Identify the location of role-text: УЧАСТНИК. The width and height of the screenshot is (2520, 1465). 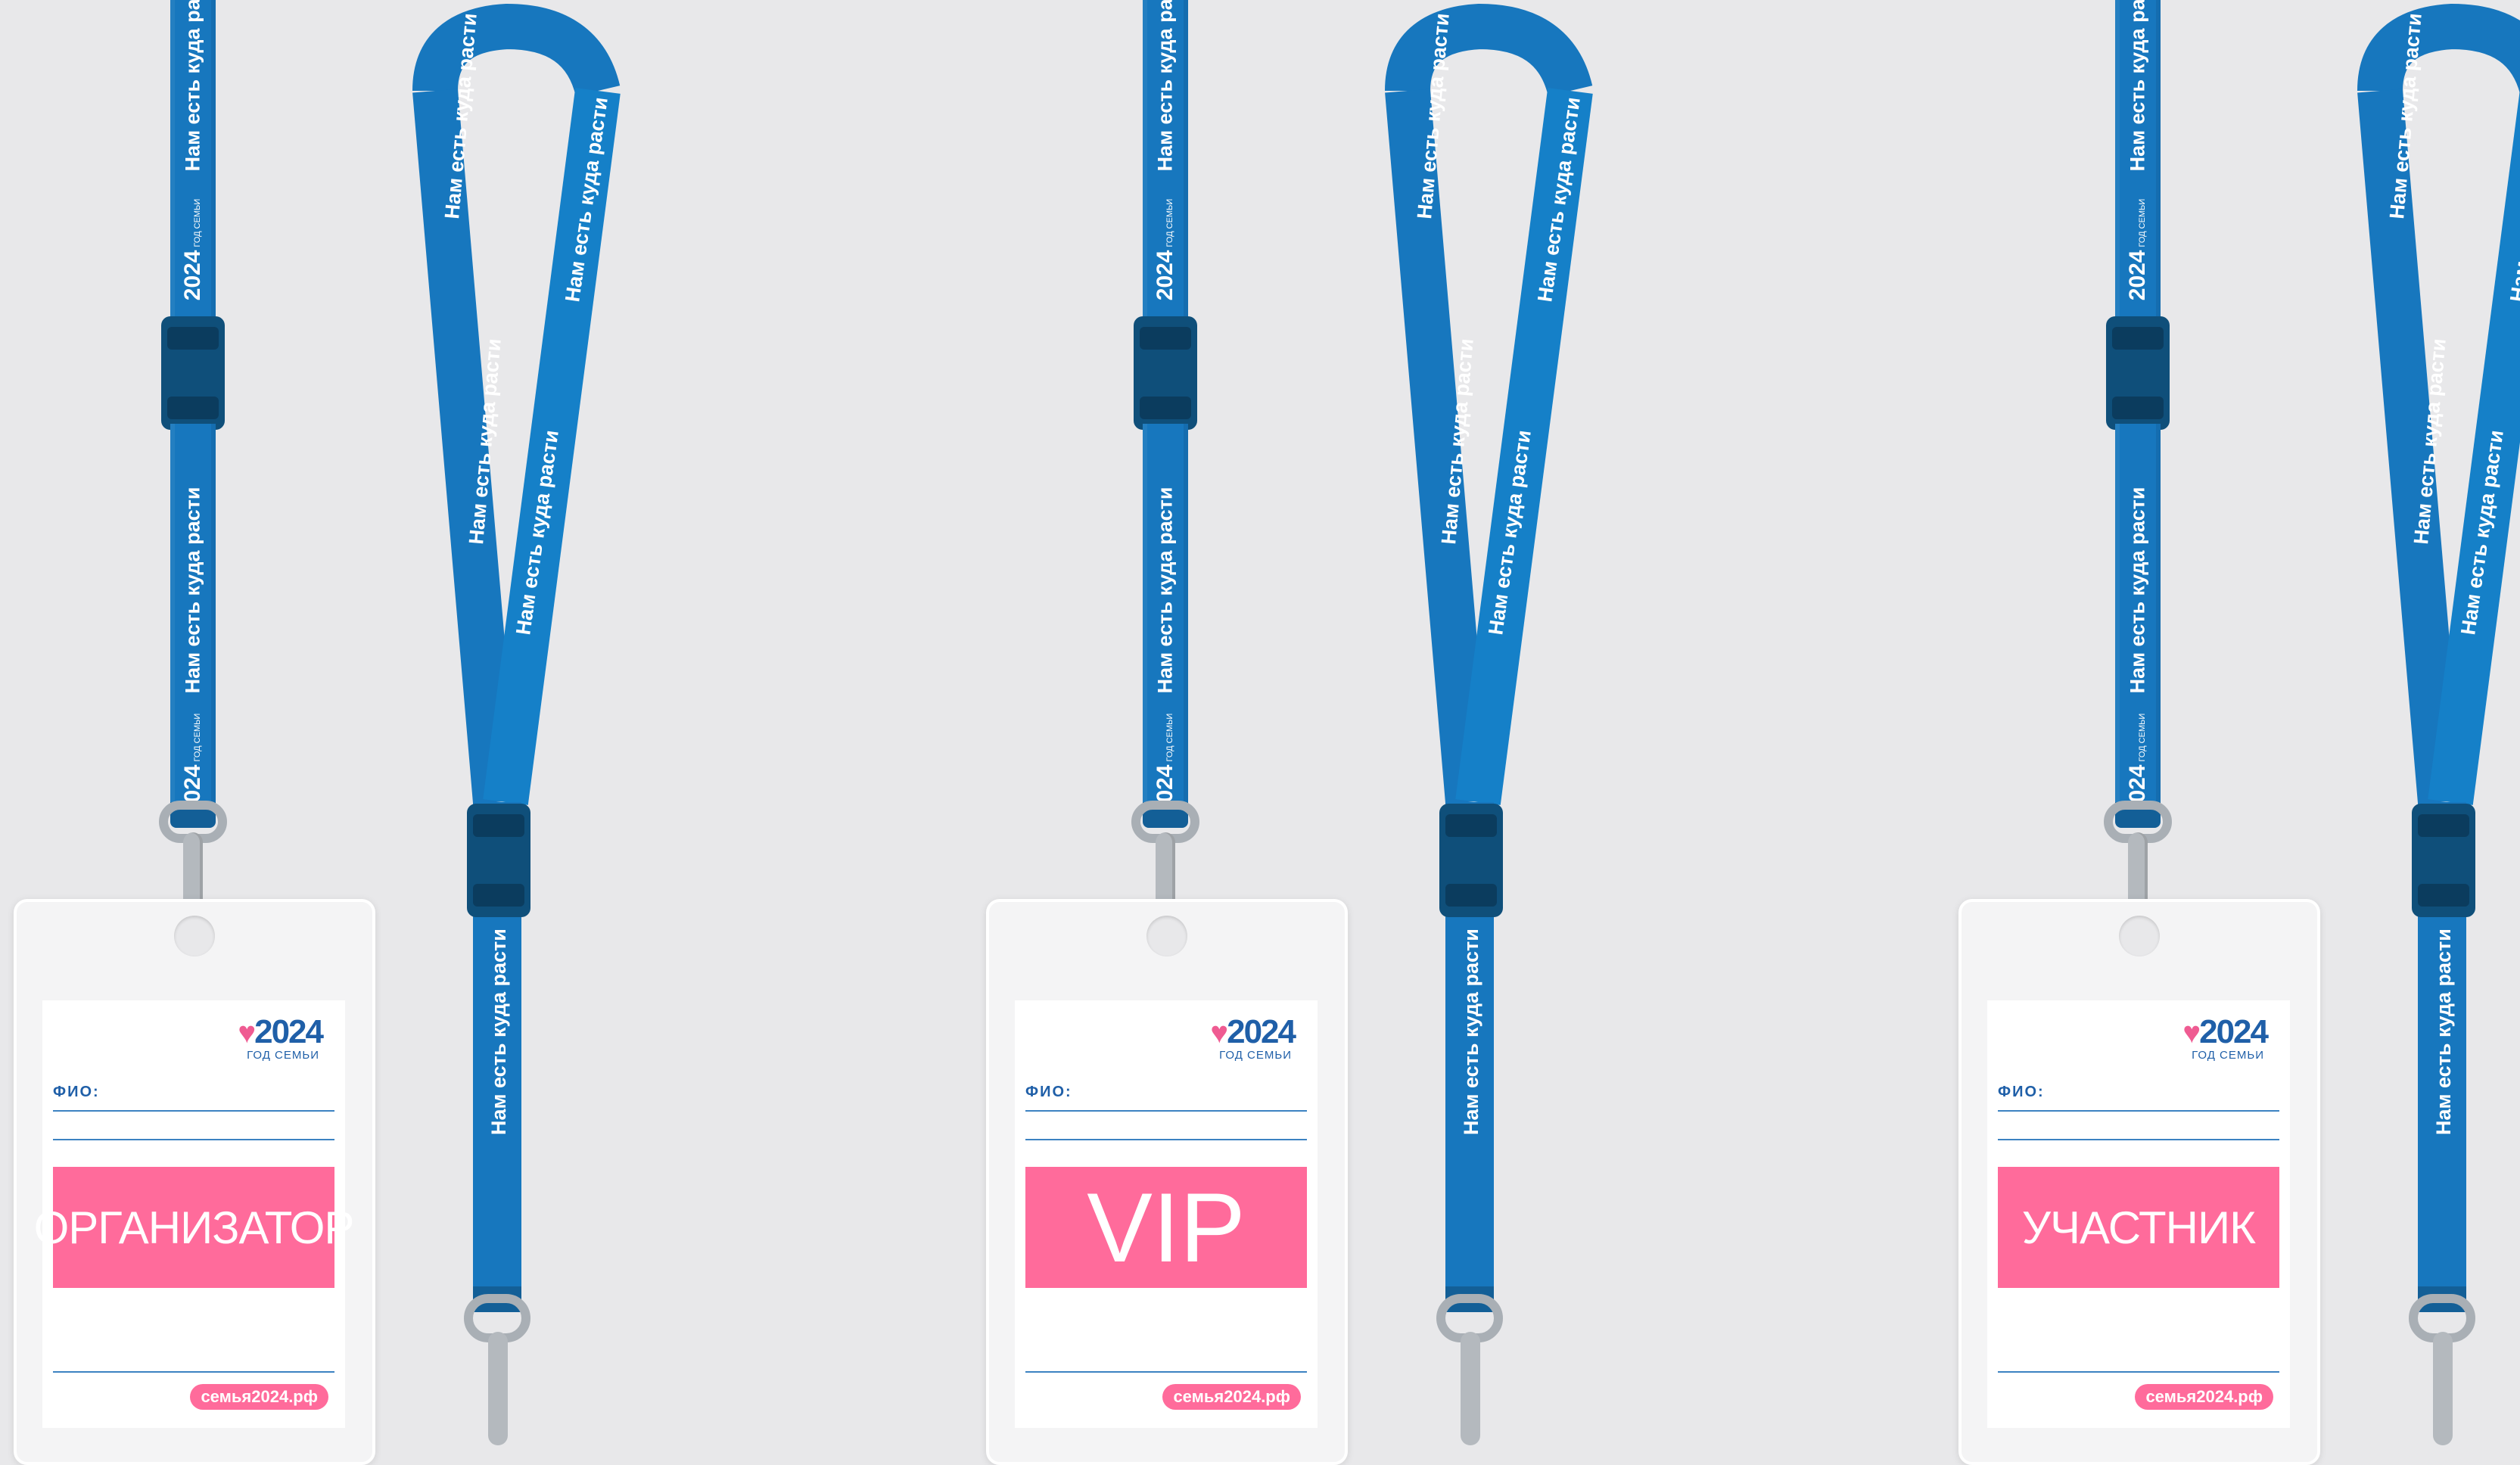
(2138, 1228).